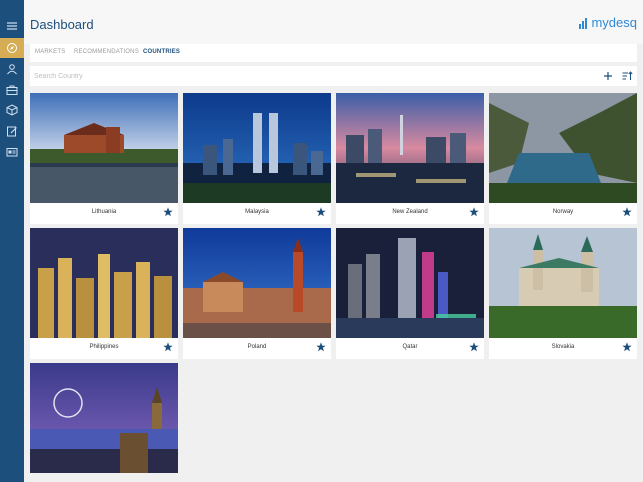 Image resolution: width=643 pixels, height=482 pixels. I want to click on tab-recommendations: RECOMMENDATIONS, so click(106, 52).